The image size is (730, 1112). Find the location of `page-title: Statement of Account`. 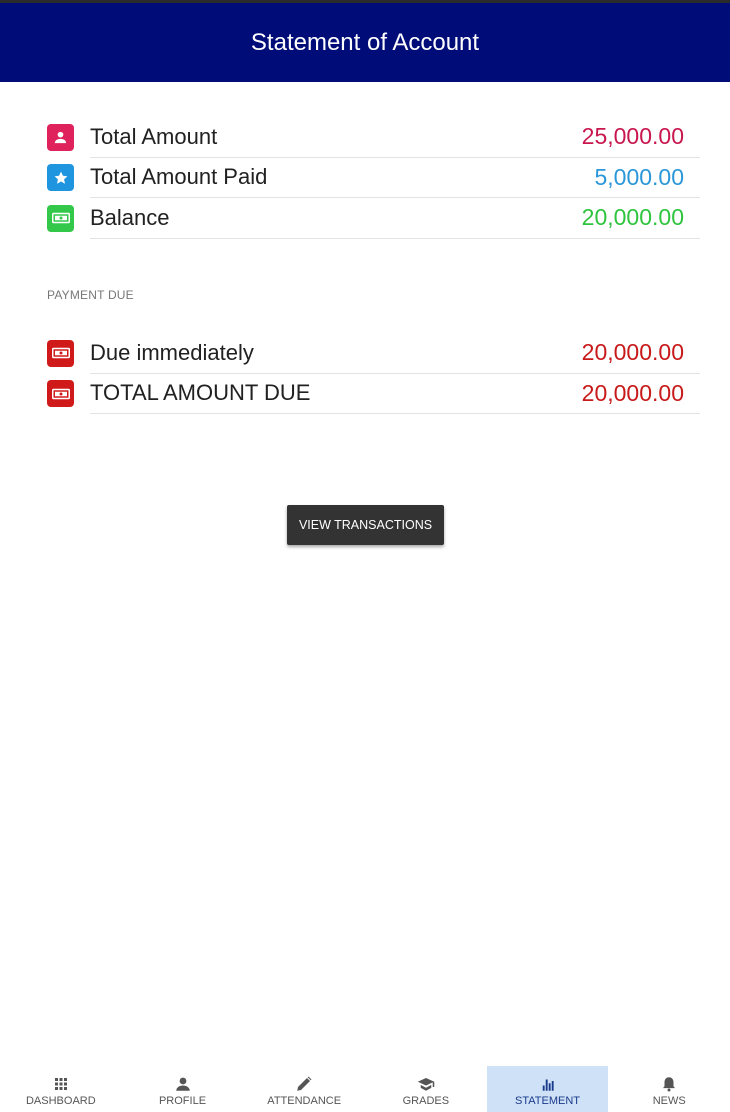

page-title: Statement of Account is located at coordinates (365, 42).